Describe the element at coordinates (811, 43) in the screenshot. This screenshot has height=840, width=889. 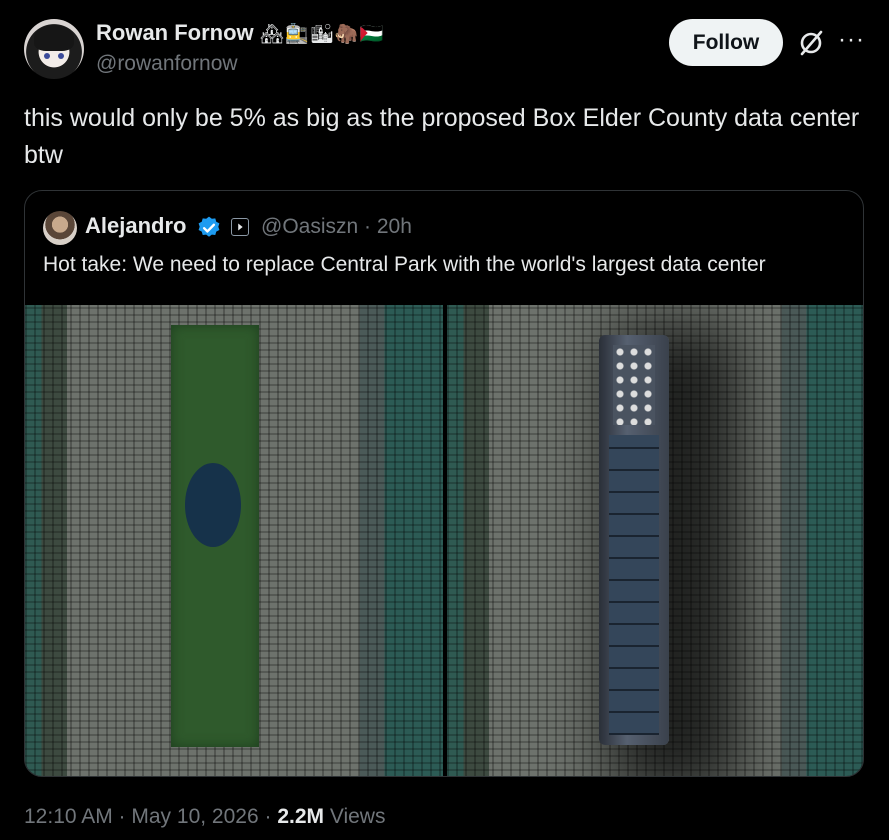
I see `grok-icon` at that location.